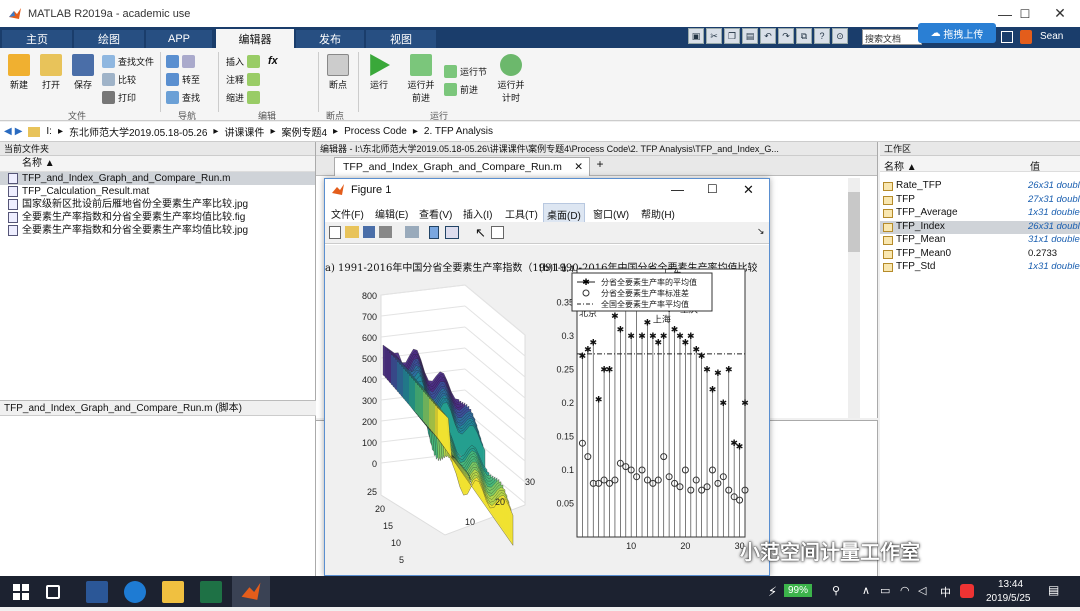 This screenshot has height=611, width=1080. What do you see at coordinates (128, 61) in the screenshot?
I see `find-file-button: 查找文件` at bounding box center [128, 61].